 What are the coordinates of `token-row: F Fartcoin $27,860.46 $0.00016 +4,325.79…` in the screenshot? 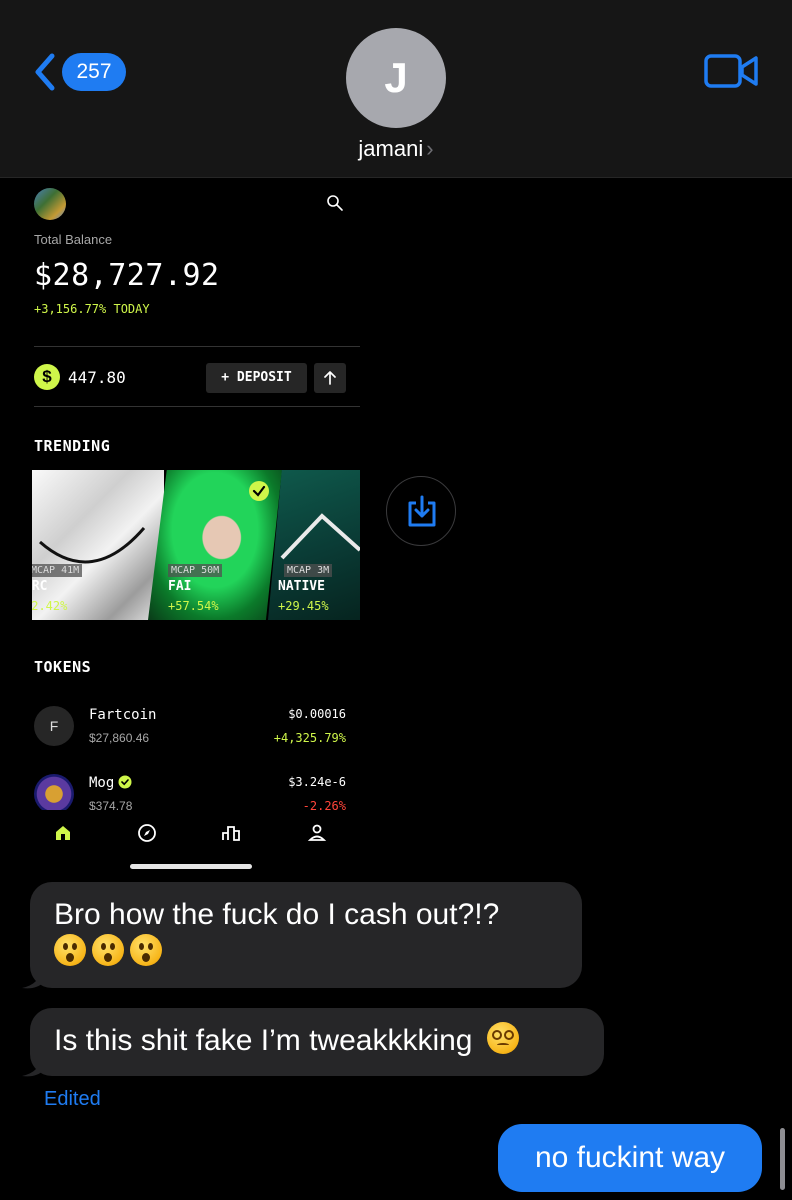 It's located at (197, 732).